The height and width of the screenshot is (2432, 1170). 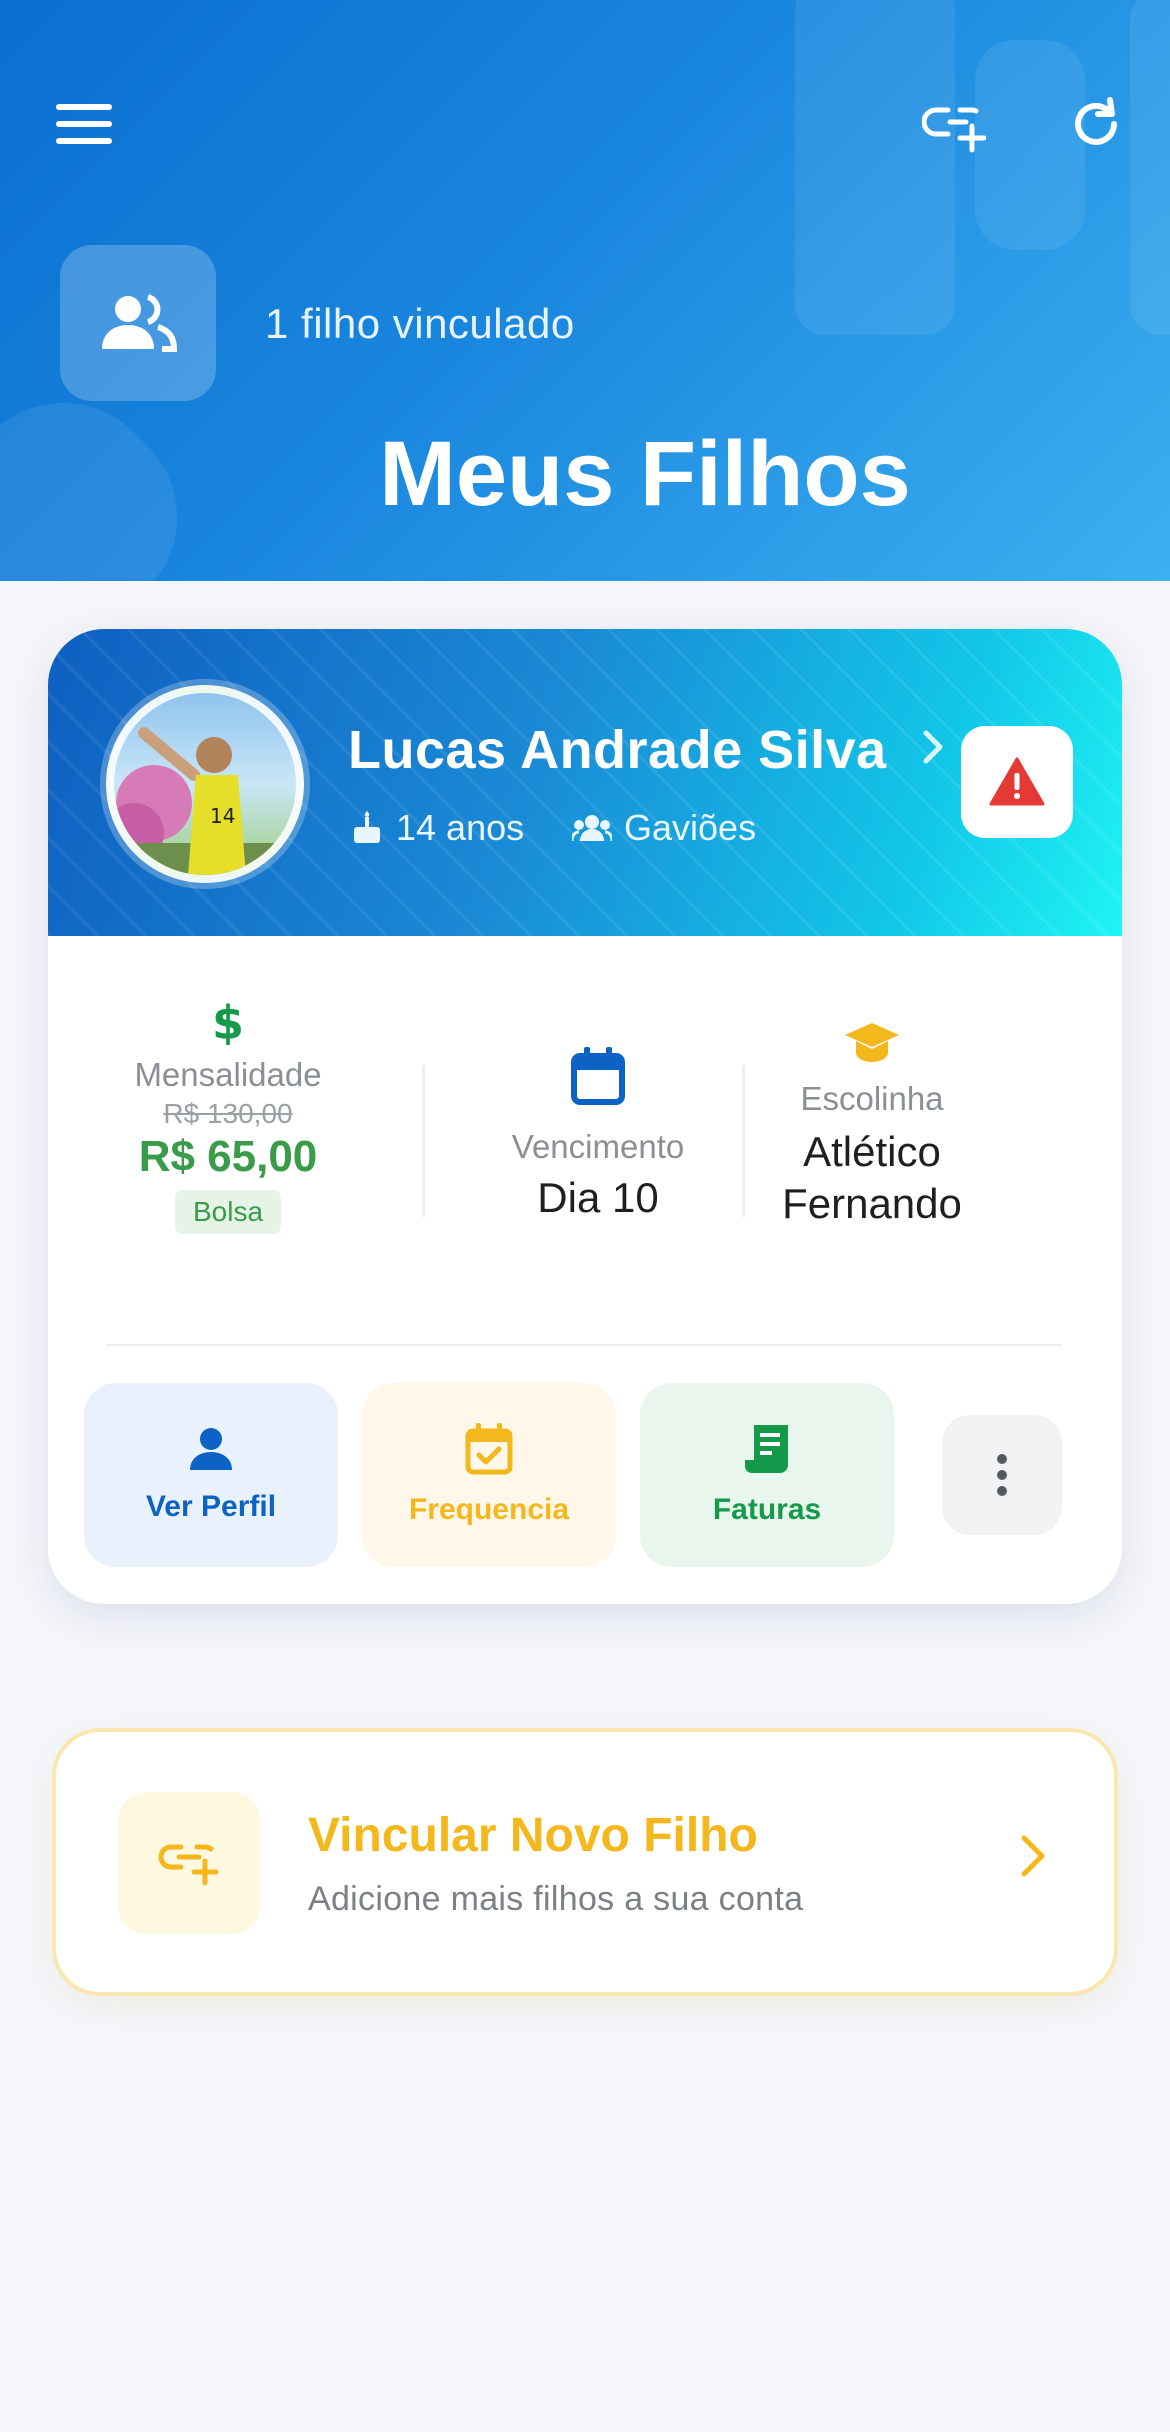 I want to click on school-value-line1: Atlético, so click(x=872, y=1151).